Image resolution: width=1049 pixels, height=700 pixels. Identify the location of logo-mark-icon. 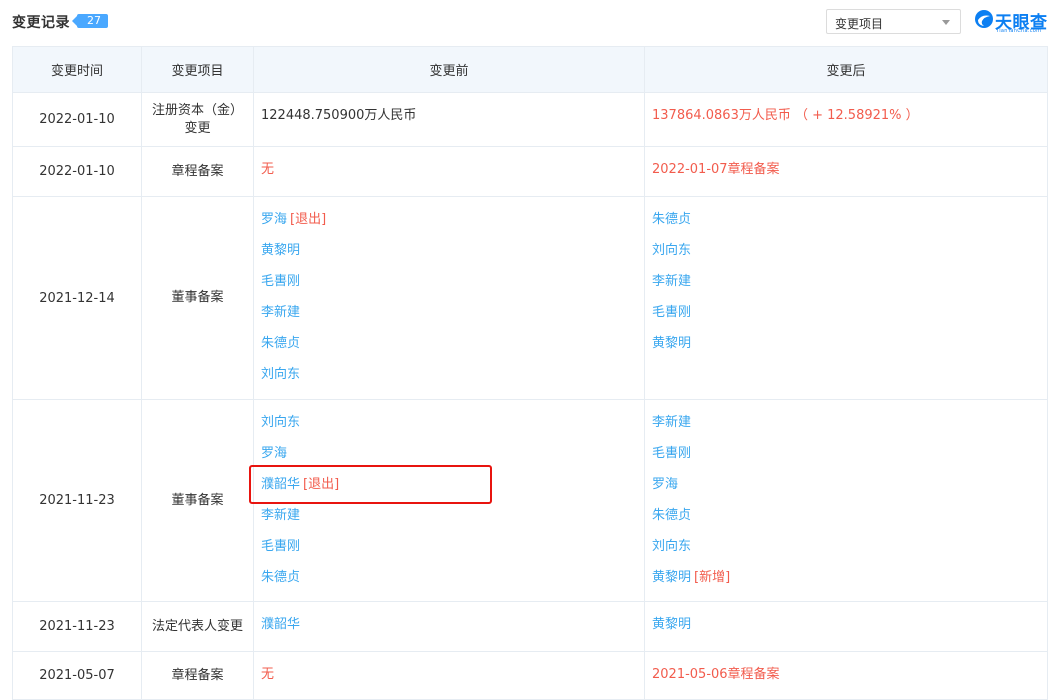
(984, 19).